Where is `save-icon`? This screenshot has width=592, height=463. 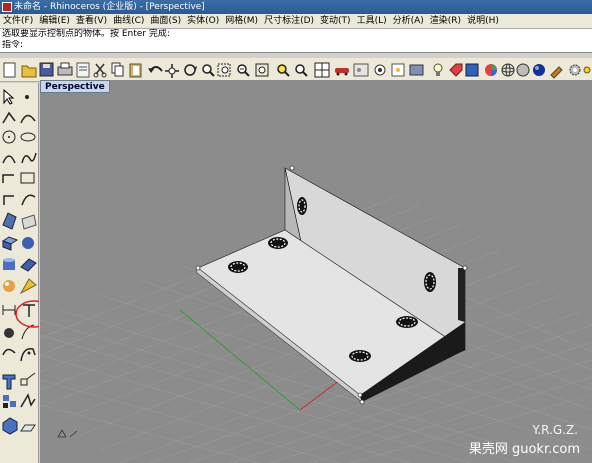
save-icon is located at coordinates (46, 69).